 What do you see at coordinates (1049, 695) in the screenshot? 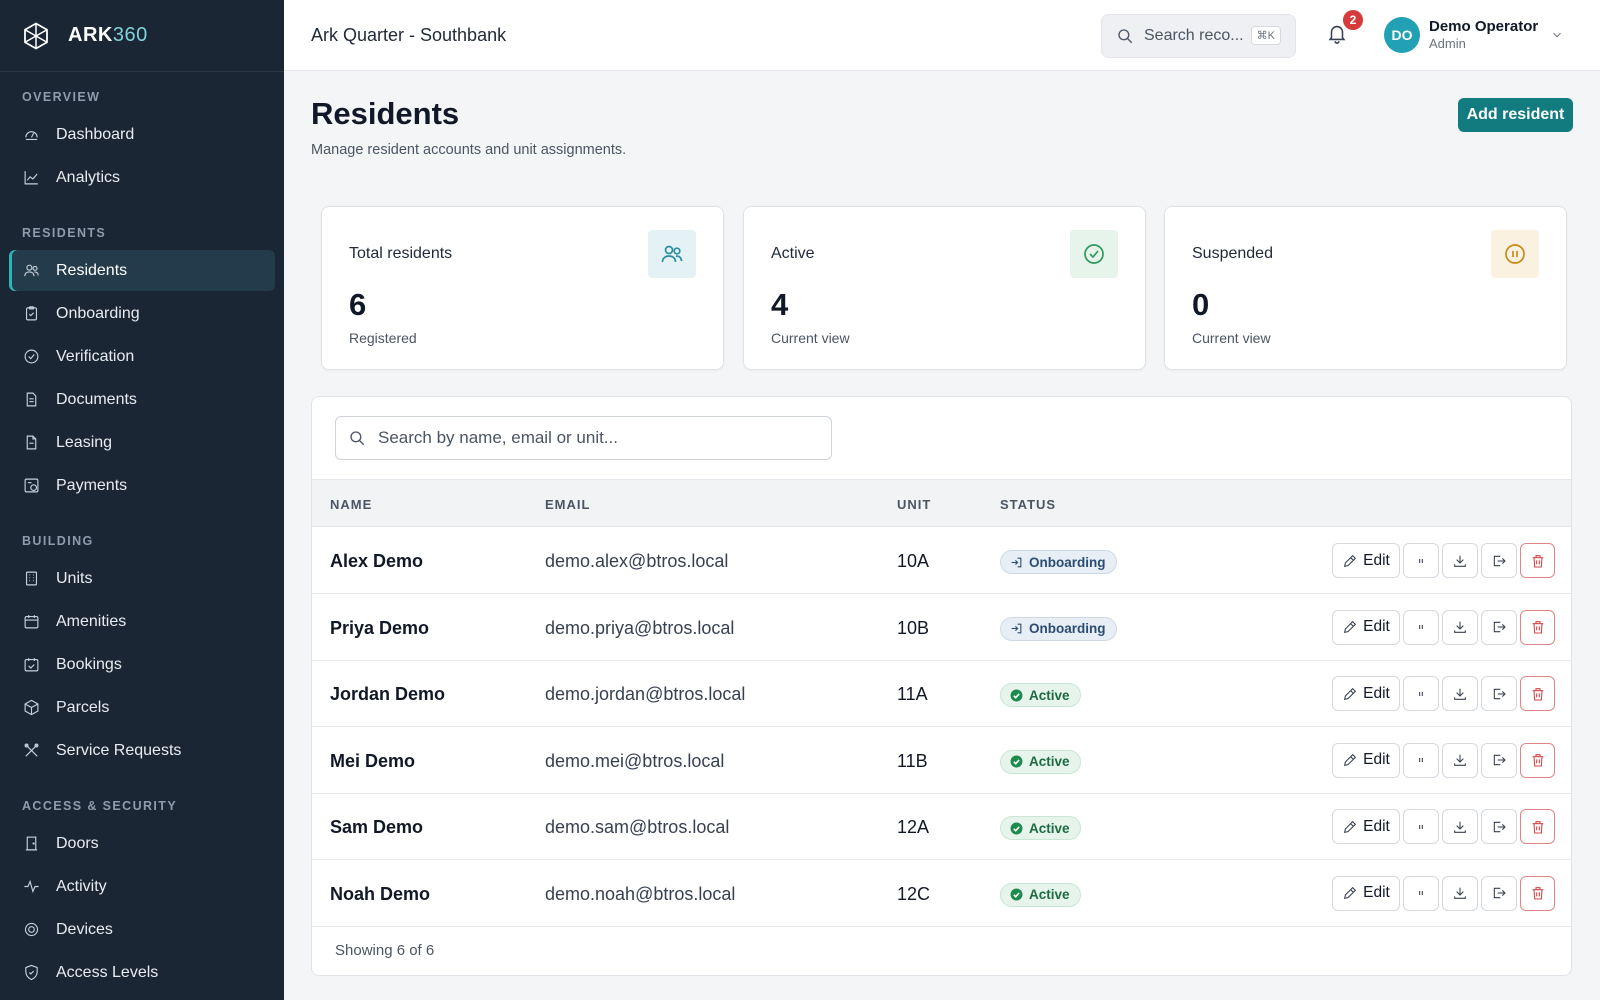
I see `status-text: Active` at bounding box center [1049, 695].